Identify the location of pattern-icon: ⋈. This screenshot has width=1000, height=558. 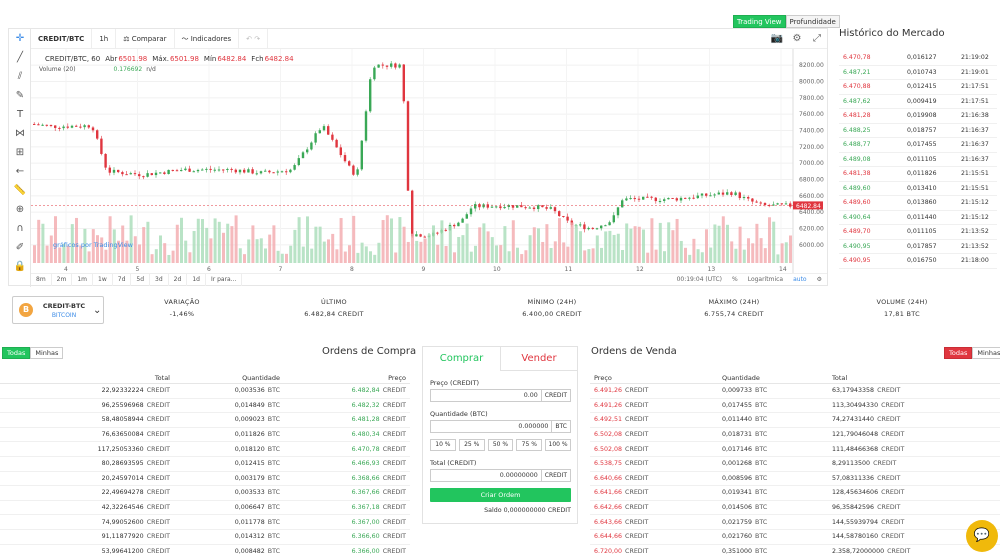
(20, 133).